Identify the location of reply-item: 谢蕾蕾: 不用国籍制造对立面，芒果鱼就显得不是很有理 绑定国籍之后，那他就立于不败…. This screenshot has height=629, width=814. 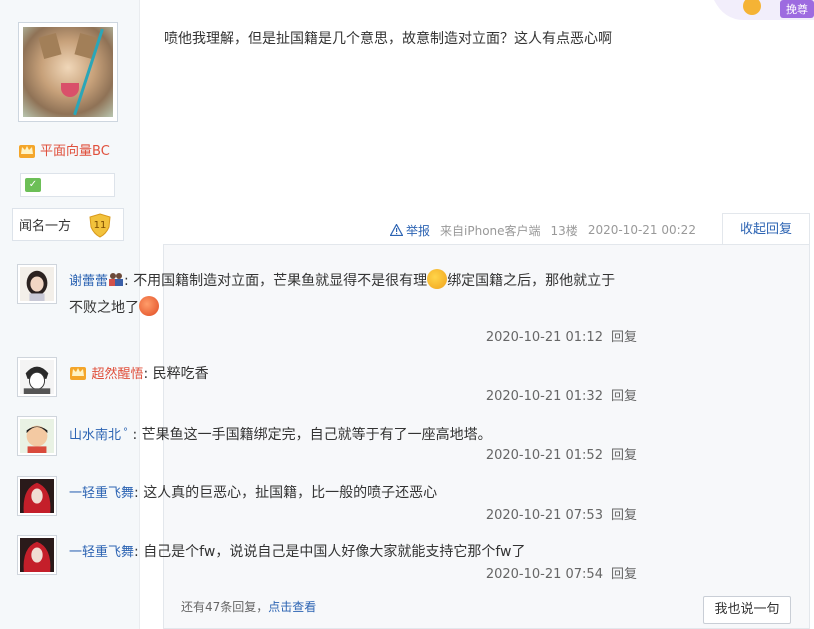
(327, 304).